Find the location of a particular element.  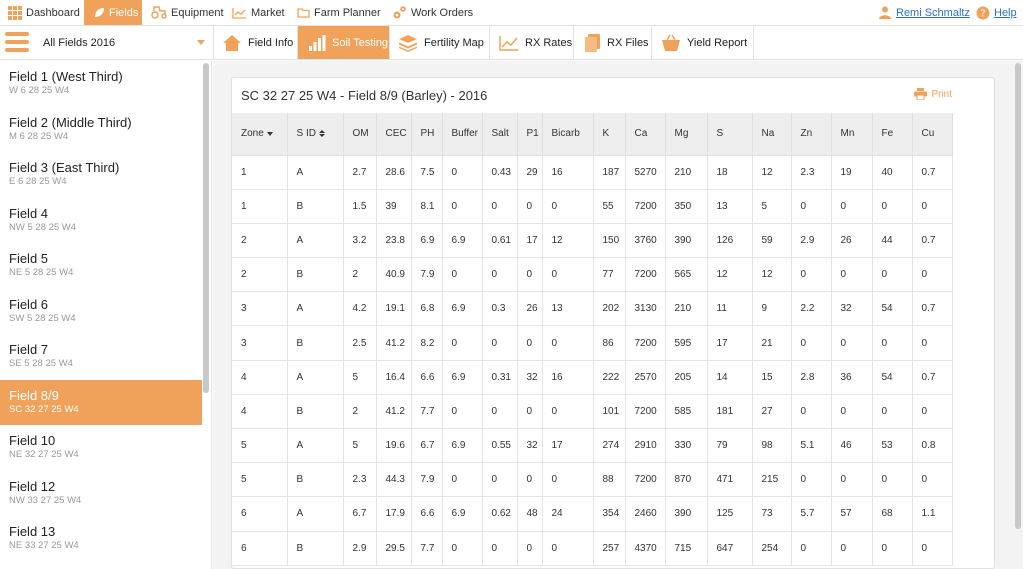

table-cell: A is located at coordinates (315, 172).